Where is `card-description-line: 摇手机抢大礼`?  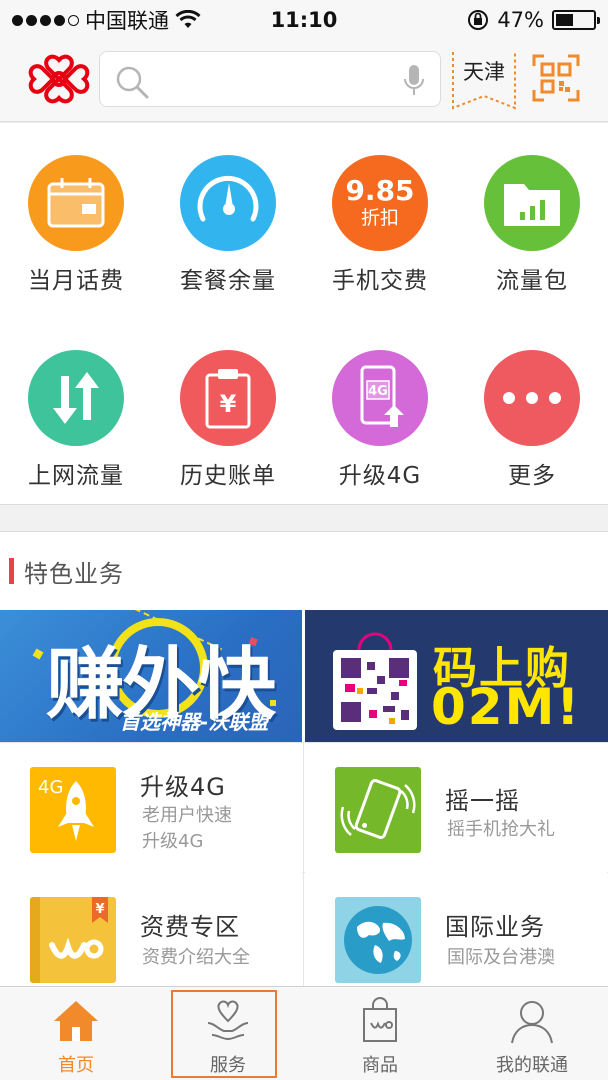 card-description-line: 摇手机抢大礼 is located at coordinates (501, 829).